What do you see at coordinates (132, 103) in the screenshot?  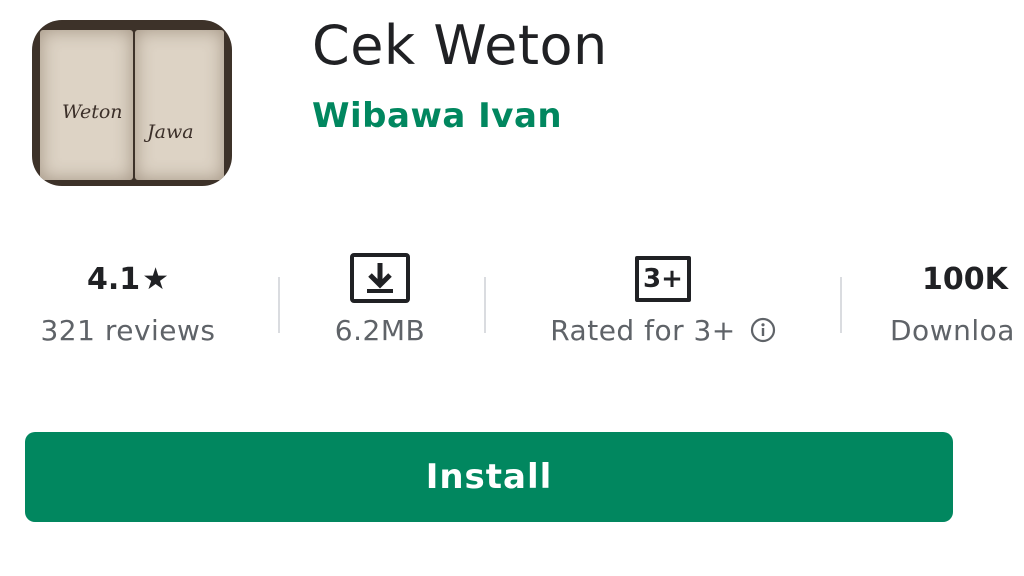 I see `app-icon: Weton Jawa` at bounding box center [132, 103].